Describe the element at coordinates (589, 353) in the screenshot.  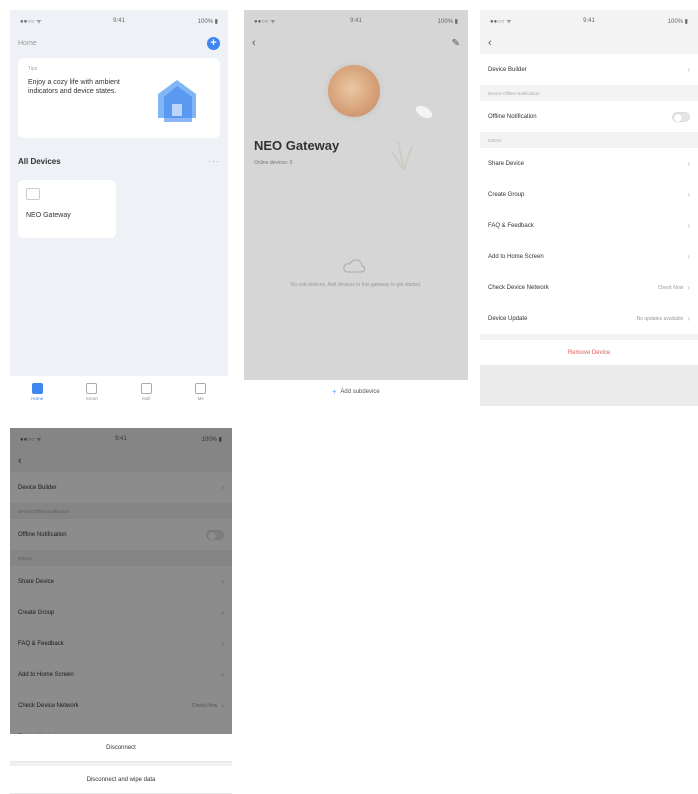
I see `remove-device-button: Remove Device` at that location.